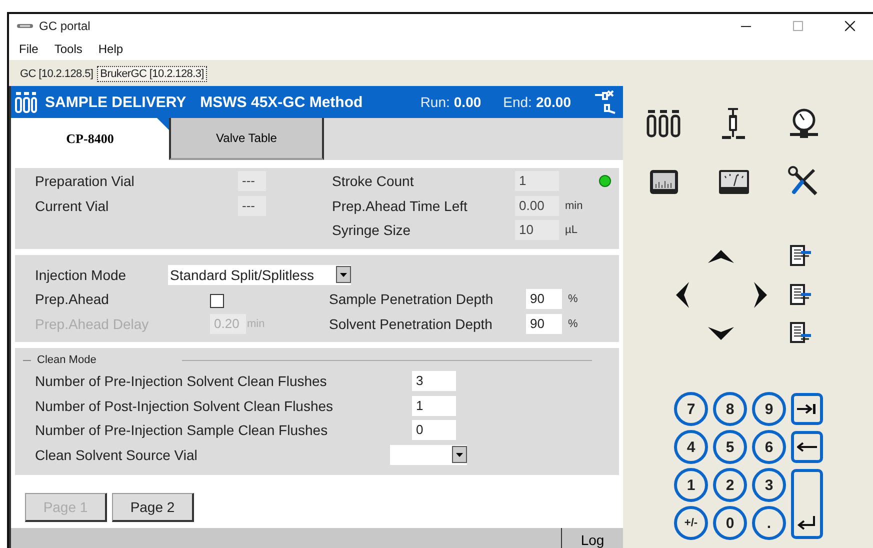 This screenshot has height=548, width=873. What do you see at coordinates (81, 274) in the screenshot?
I see `field-label: Injection Mode` at bounding box center [81, 274].